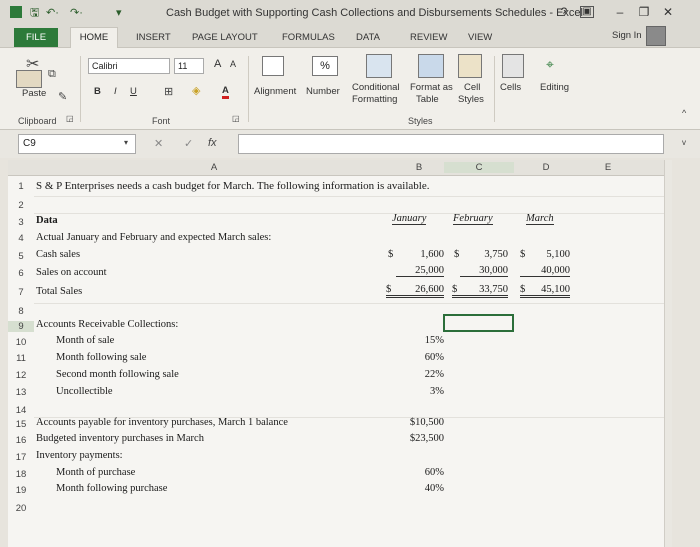  I want to click on budgeted-purchases-label: Budgeted inventory purchases in March, so click(120, 438).